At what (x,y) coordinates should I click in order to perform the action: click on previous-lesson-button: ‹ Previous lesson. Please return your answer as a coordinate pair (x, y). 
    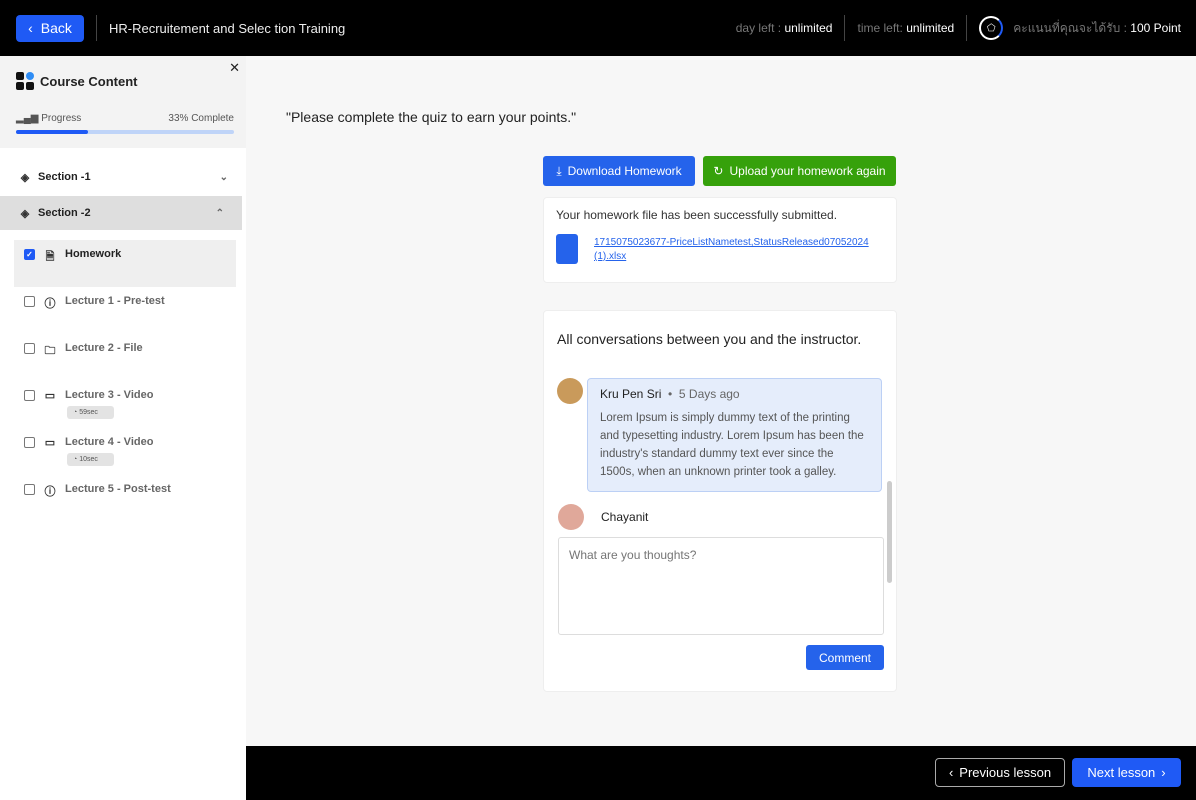
    Looking at the image, I should click on (1000, 772).